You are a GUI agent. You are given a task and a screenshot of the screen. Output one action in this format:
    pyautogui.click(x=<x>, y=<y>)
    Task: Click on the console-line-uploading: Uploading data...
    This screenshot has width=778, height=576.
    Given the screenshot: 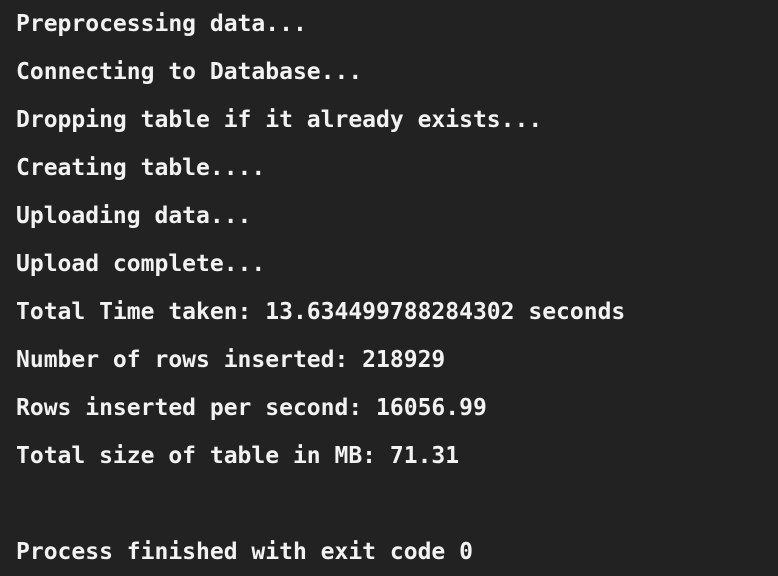 What is the action you would take?
    pyautogui.click(x=134, y=216)
    